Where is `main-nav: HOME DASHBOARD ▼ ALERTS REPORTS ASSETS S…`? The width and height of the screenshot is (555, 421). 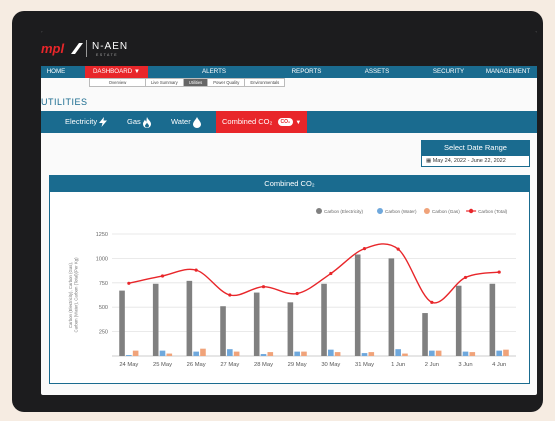 main-nav: HOME DASHBOARD ▼ ALERTS REPORTS ASSETS S… is located at coordinates (289, 72).